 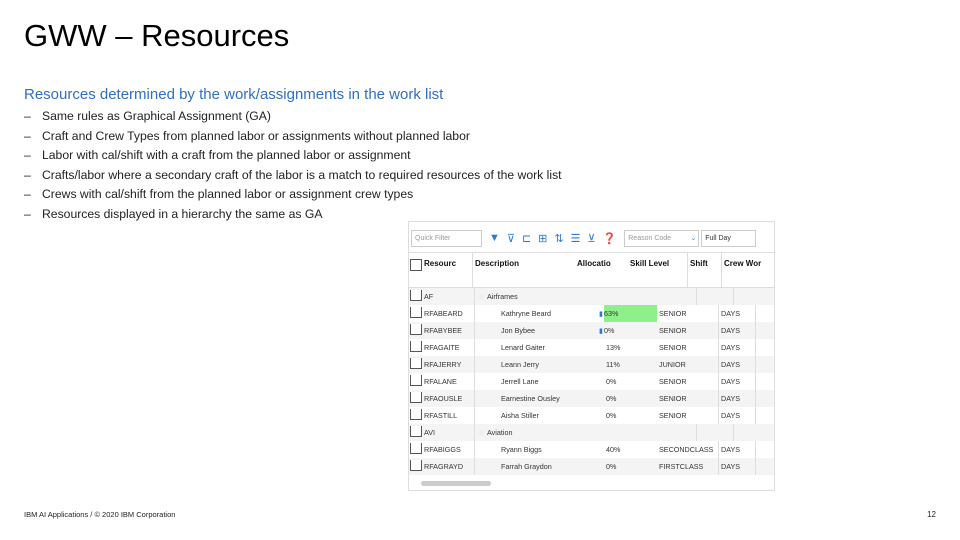 I want to click on allocation-cell: 63%, so click(x=611, y=313).